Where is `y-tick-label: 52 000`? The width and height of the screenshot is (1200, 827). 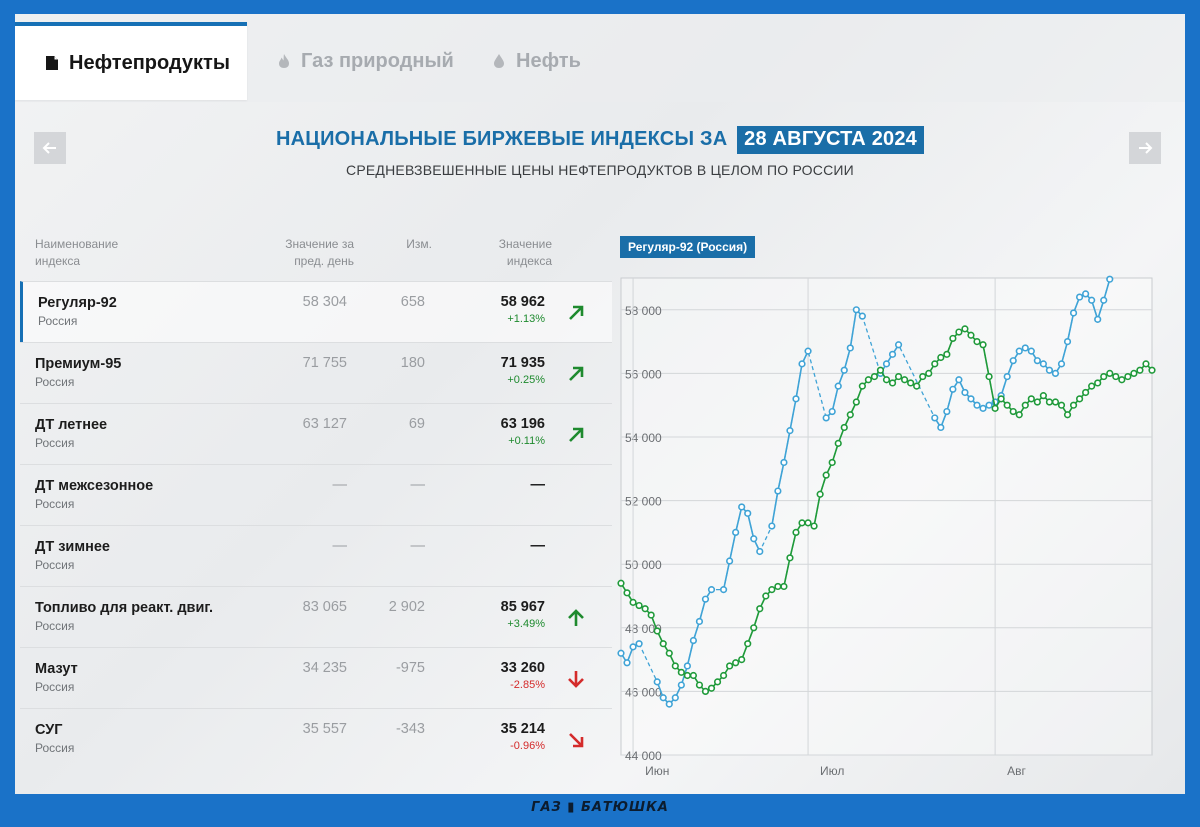 y-tick-label: 52 000 is located at coordinates (643, 502).